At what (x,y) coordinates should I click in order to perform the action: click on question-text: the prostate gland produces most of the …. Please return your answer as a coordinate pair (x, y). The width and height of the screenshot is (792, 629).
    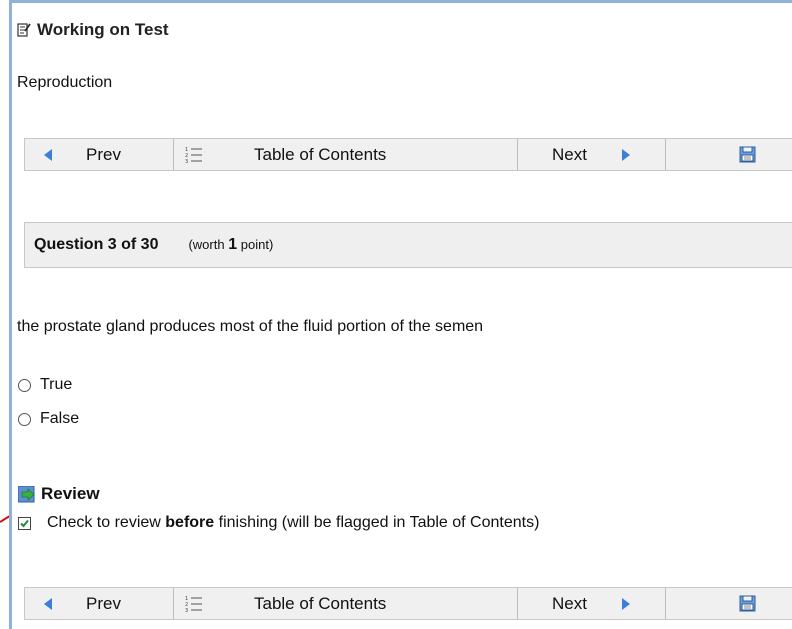
    Looking at the image, I should click on (250, 326).